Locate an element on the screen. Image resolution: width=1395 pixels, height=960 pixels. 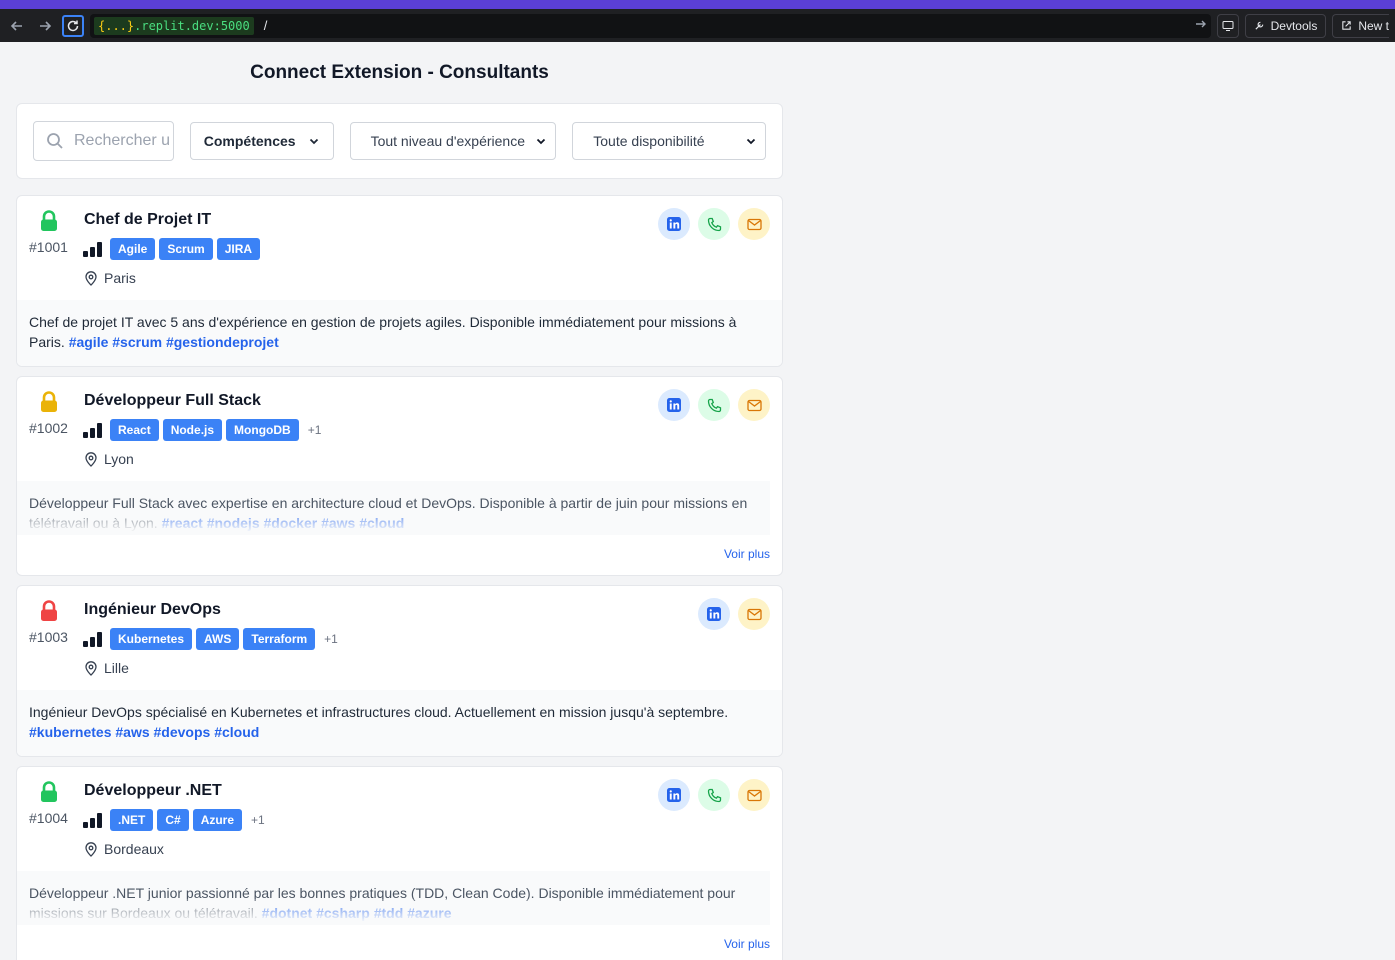
back-button is located at coordinates (17, 26).